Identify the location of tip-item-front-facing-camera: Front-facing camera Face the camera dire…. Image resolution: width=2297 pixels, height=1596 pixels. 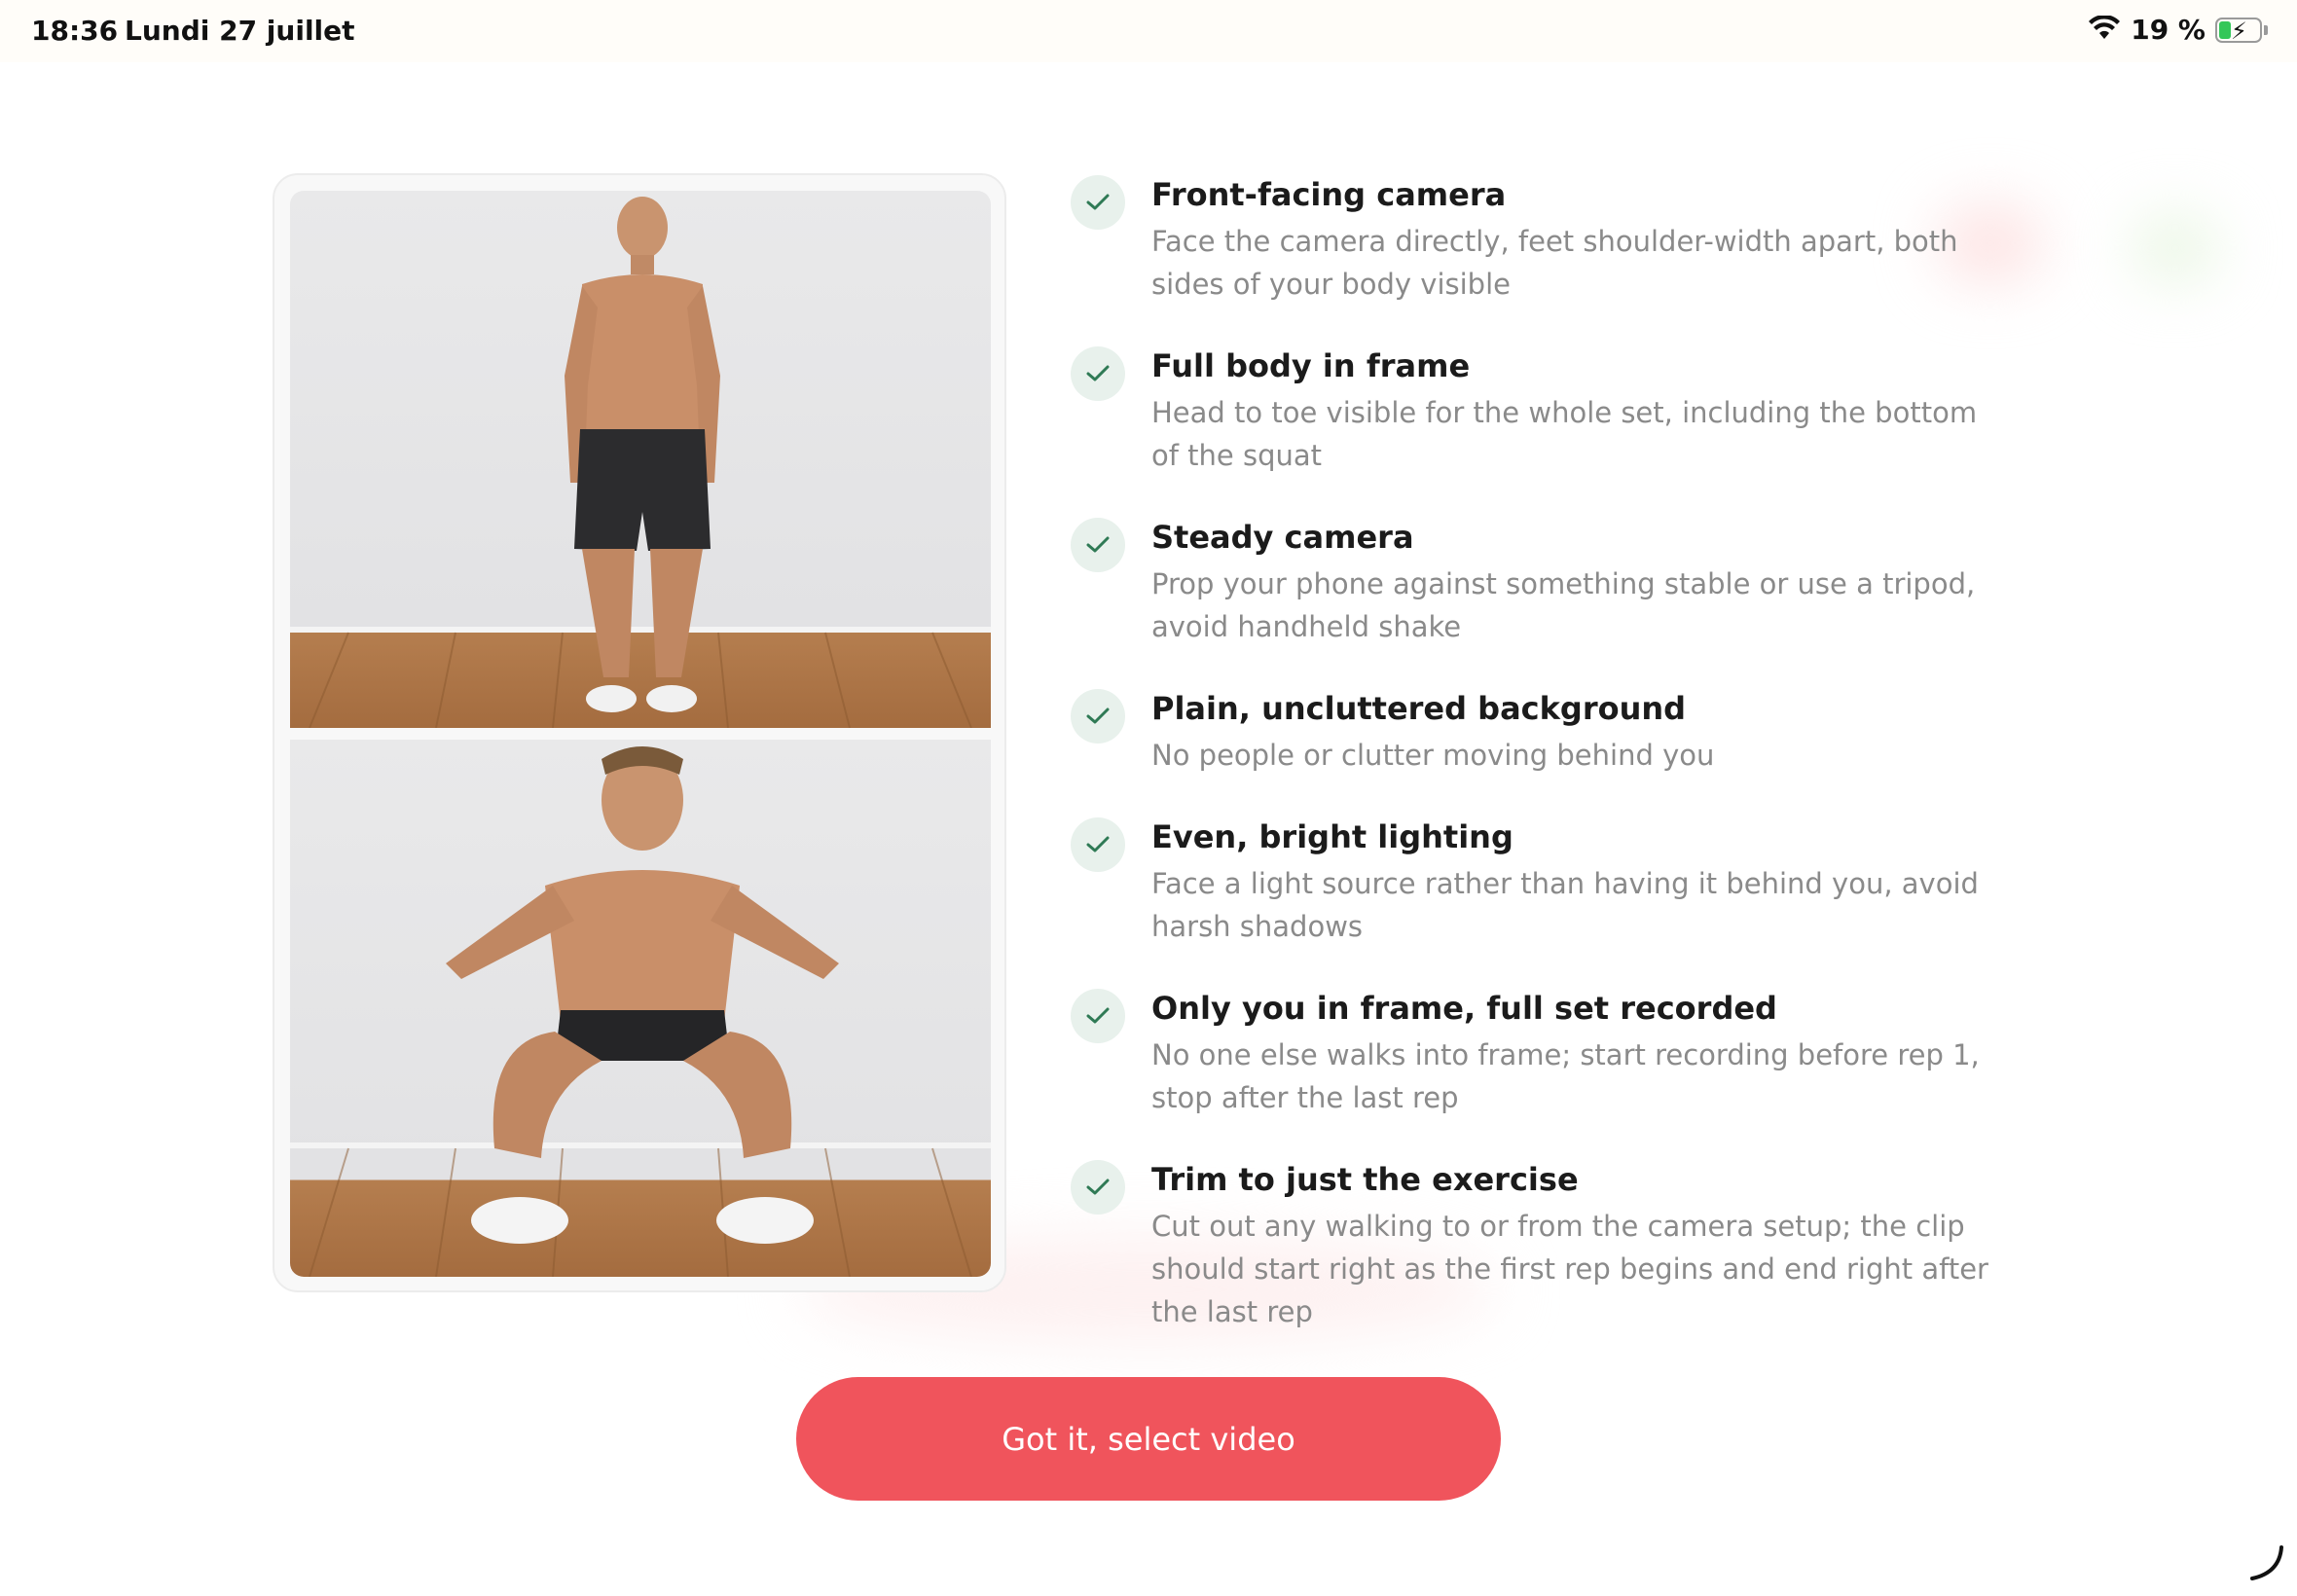
(1538, 257).